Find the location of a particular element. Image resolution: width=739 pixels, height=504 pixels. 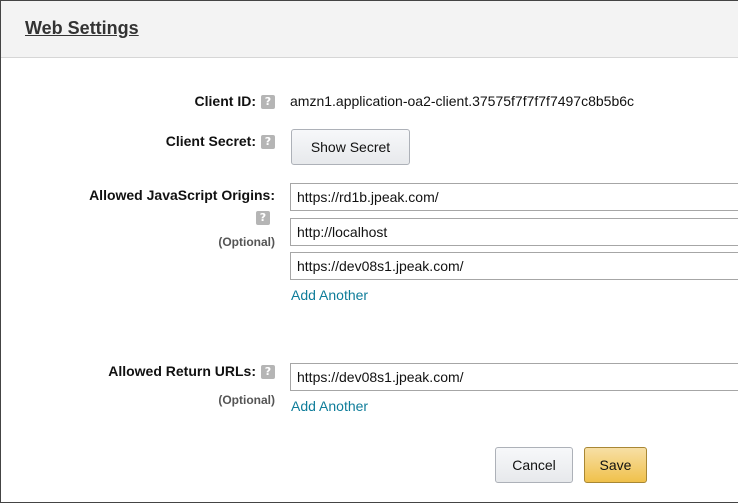

save-button: Save is located at coordinates (615, 465).